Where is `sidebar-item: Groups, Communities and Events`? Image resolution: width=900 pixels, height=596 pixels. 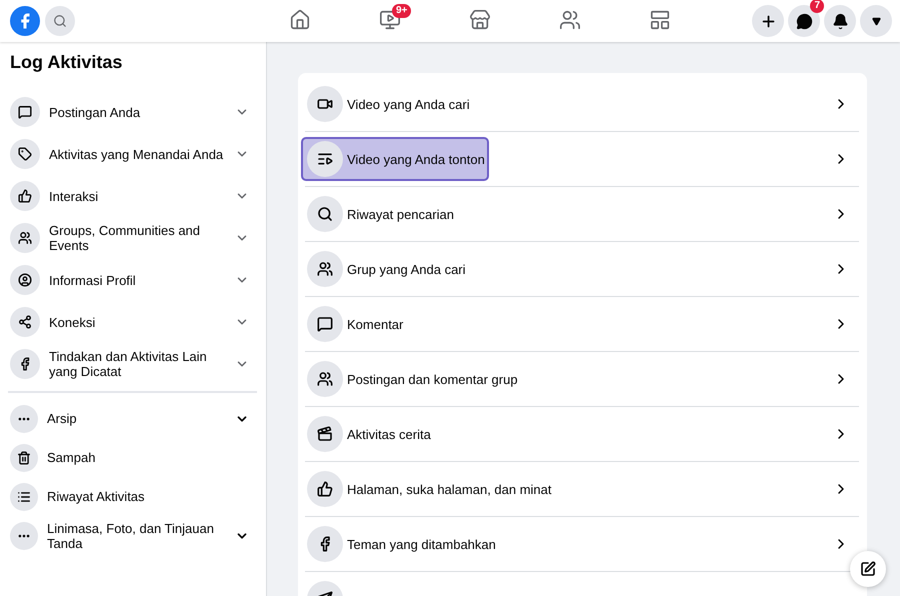 sidebar-item: Groups, Communities and Events is located at coordinates (132, 238).